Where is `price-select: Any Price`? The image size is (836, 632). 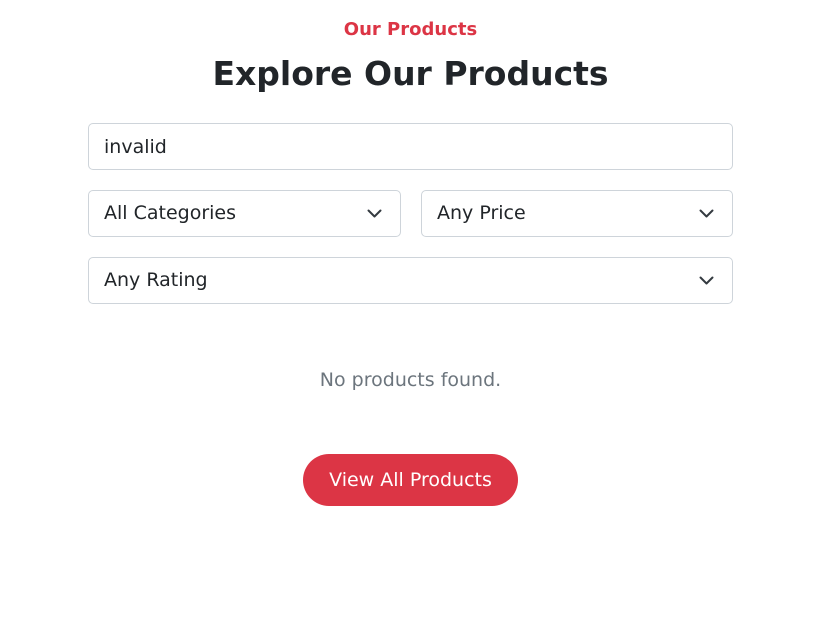 price-select: Any Price is located at coordinates (577, 213).